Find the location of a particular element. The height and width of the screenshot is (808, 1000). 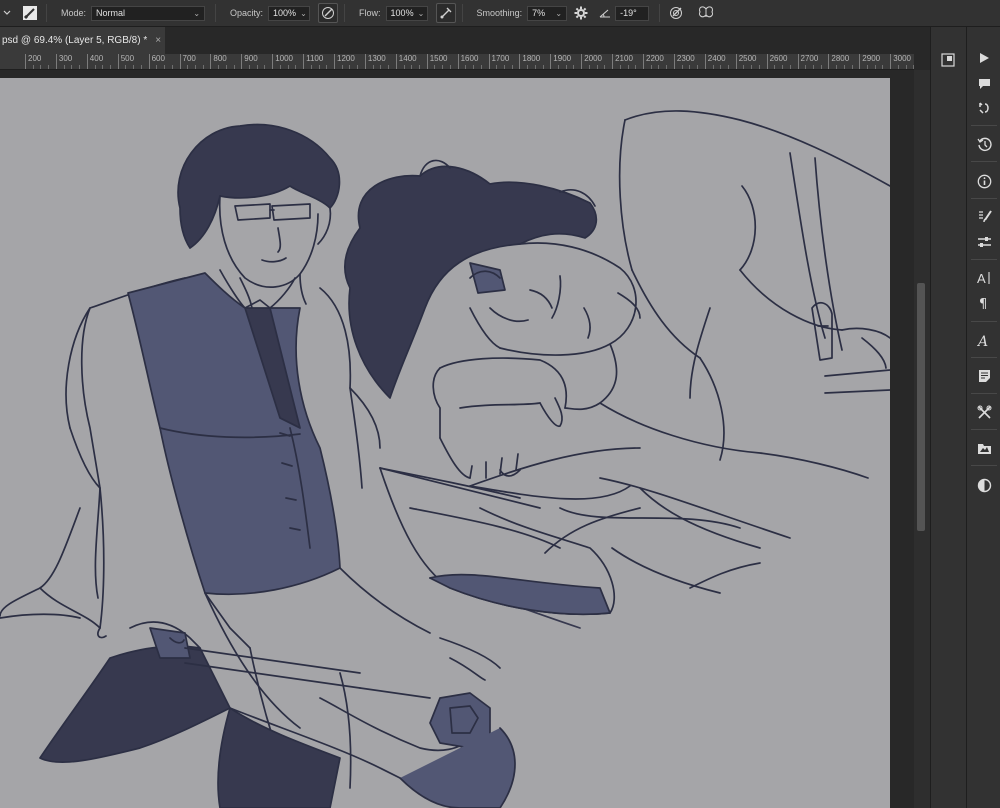

flow-value: 100% is located at coordinates (402, 12).